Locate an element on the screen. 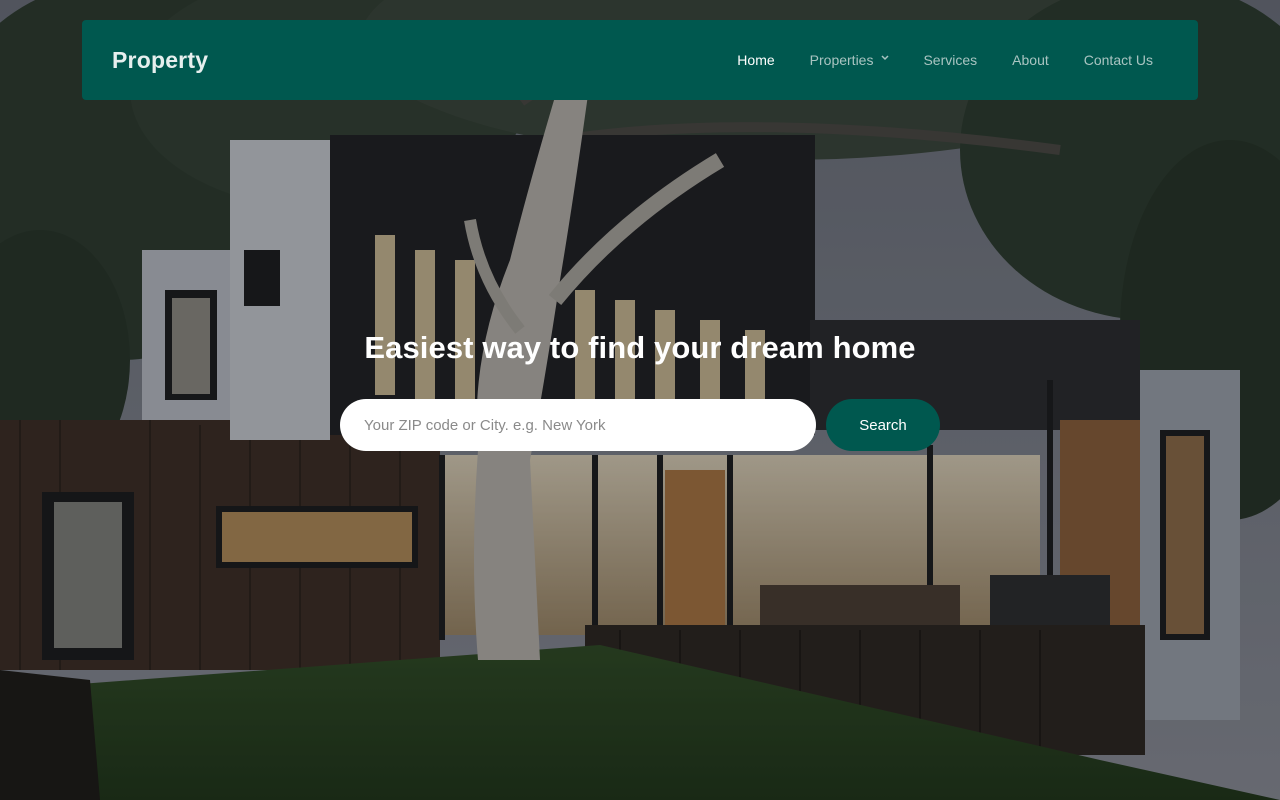 The width and height of the screenshot is (1280, 800). nav-link-contact-us: Contact Us is located at coordinates (1118, 60).